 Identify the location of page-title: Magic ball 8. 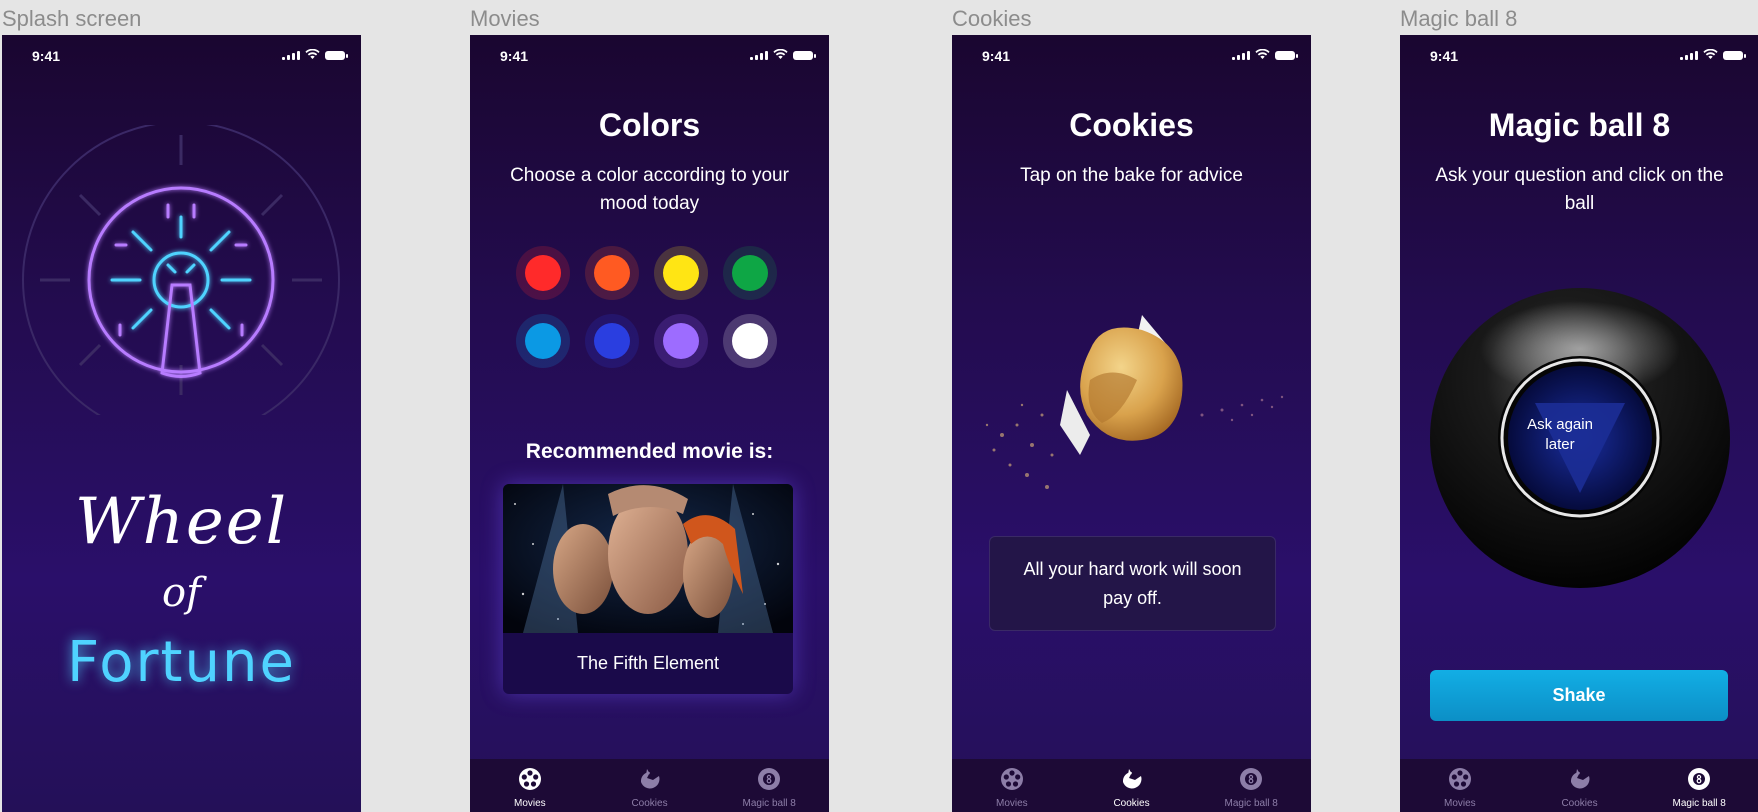
(1579, 125).